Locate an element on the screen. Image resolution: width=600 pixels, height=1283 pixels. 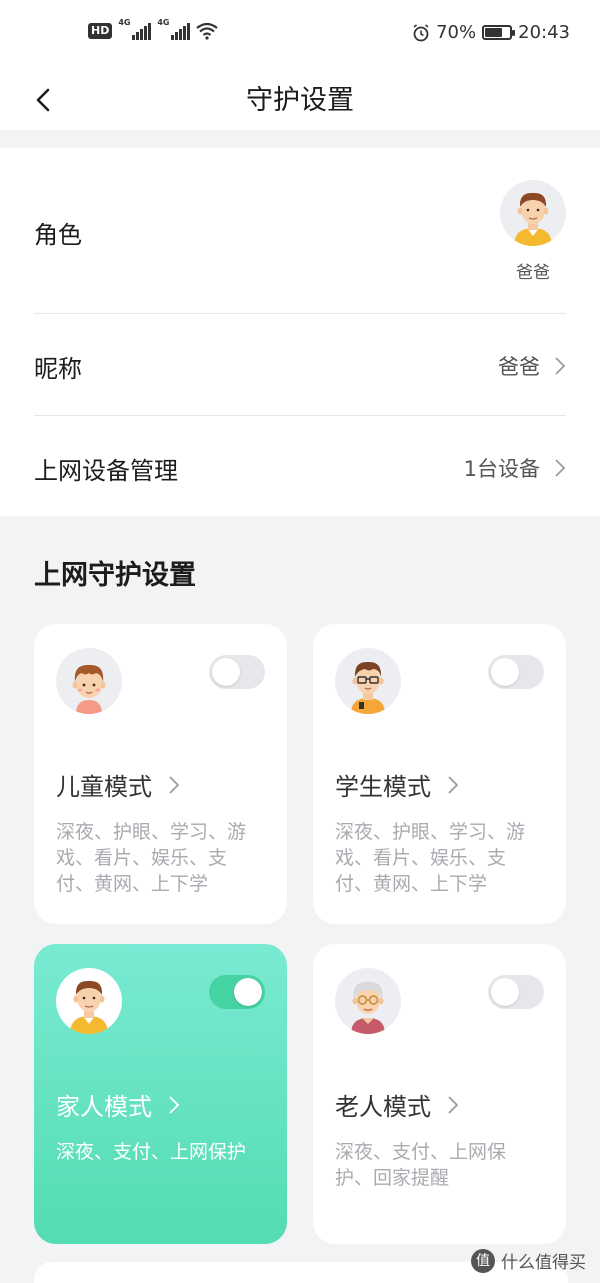
watermark-logo: 值 is located at coordinates (483, 1260).